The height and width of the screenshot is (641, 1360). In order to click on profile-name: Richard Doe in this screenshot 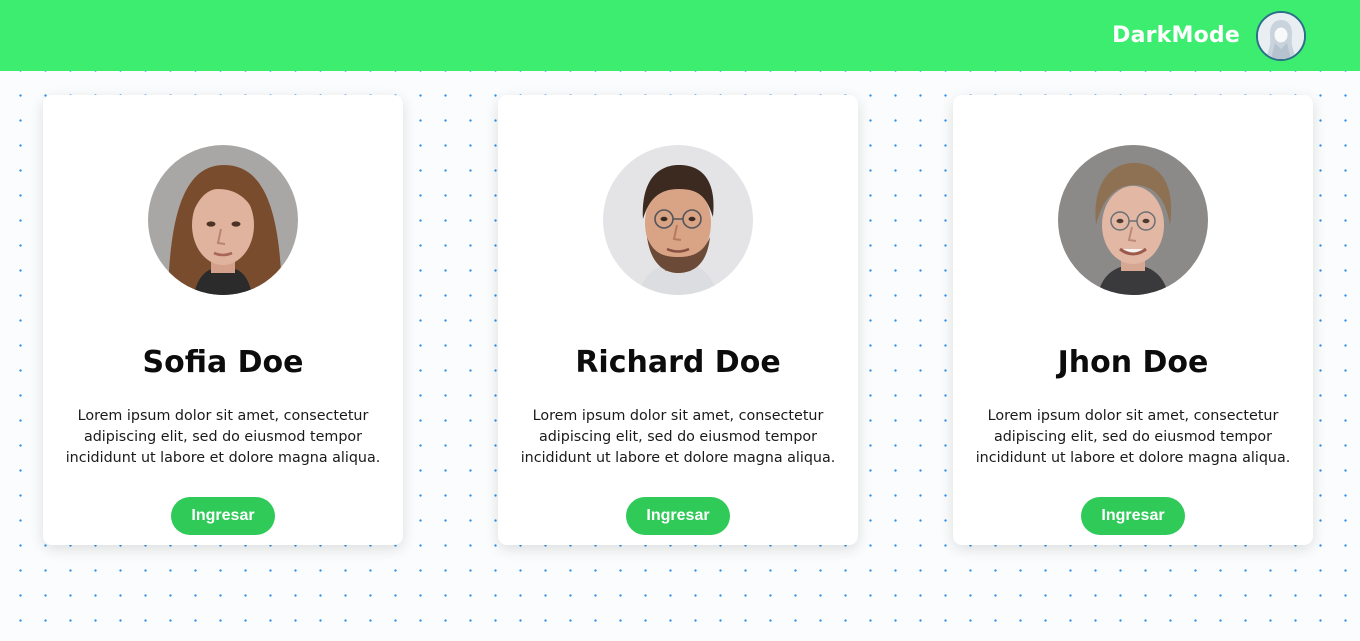, I will do `click(678, 362)`.